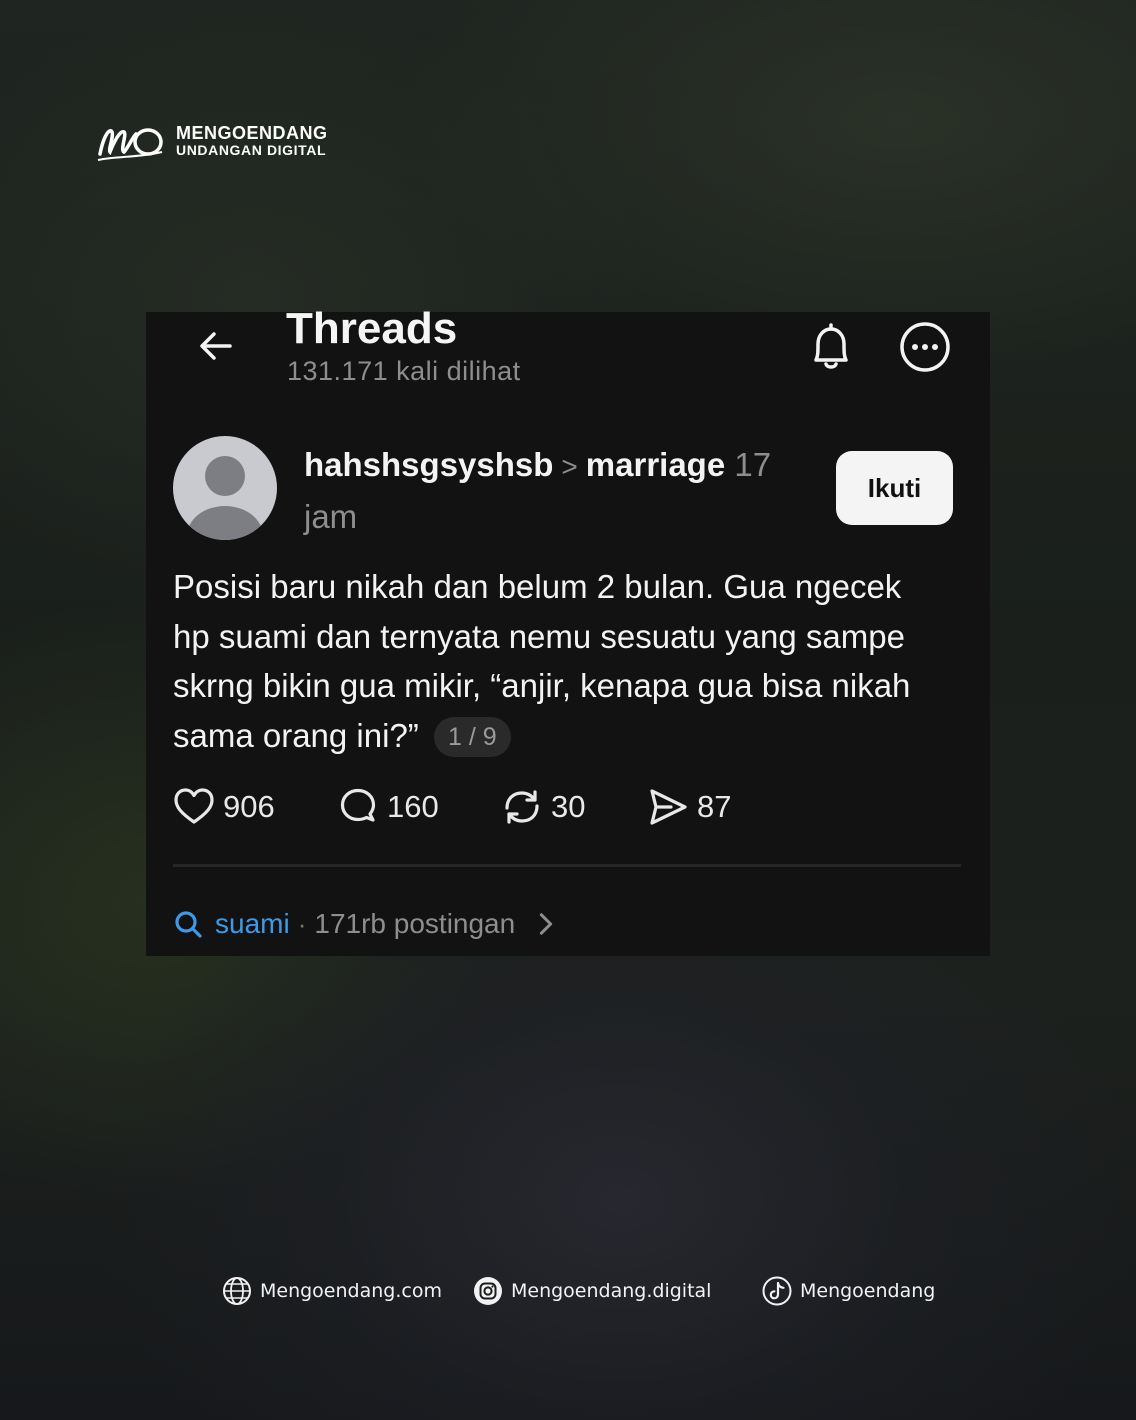 This screenshot has width=1136, height=1420. Describe the element at coordinates (472, 736) in the screenshot. I see `thread-pager: 1 / 9` at that location.